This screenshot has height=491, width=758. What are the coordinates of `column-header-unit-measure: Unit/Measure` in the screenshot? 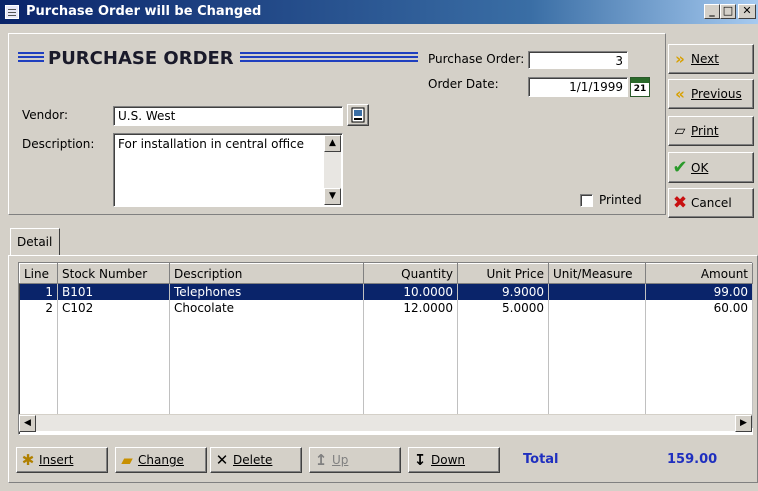 It's located at (597, 273).